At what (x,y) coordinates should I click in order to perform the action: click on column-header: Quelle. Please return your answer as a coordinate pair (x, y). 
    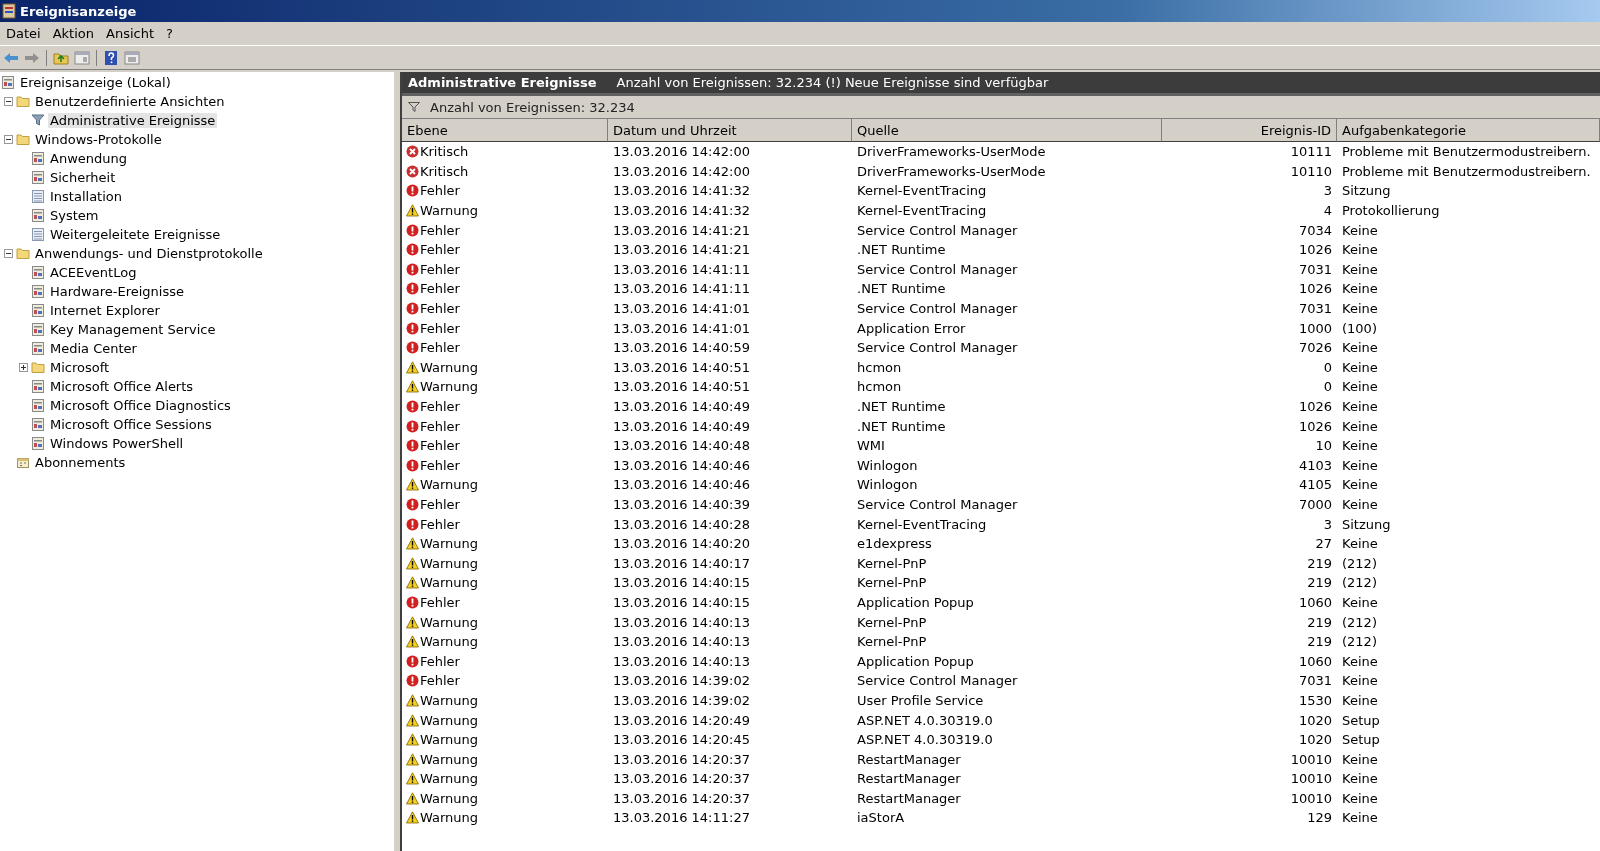
    Looking at the image, I should click on (1007, 130).